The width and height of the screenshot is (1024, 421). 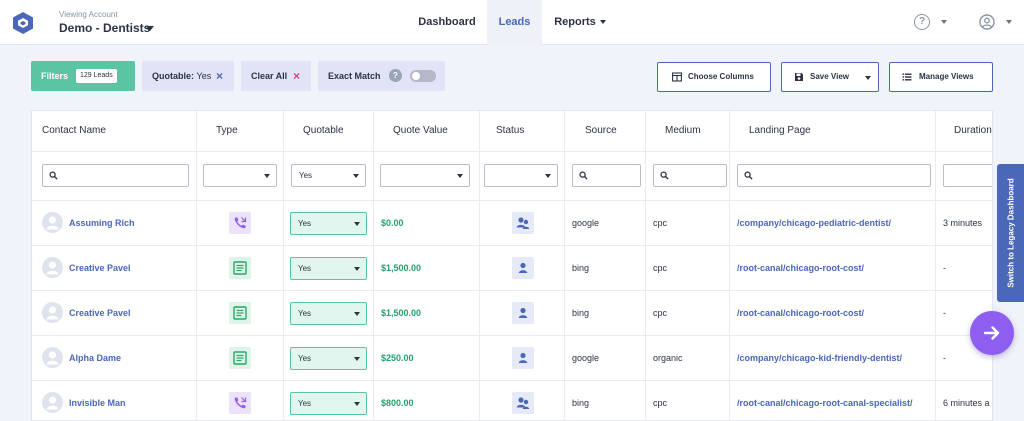 What do you see at coordinates (973, 131) in the screenshot?
I see `column-header-duration: Duration` at bounding box center [973, 131].